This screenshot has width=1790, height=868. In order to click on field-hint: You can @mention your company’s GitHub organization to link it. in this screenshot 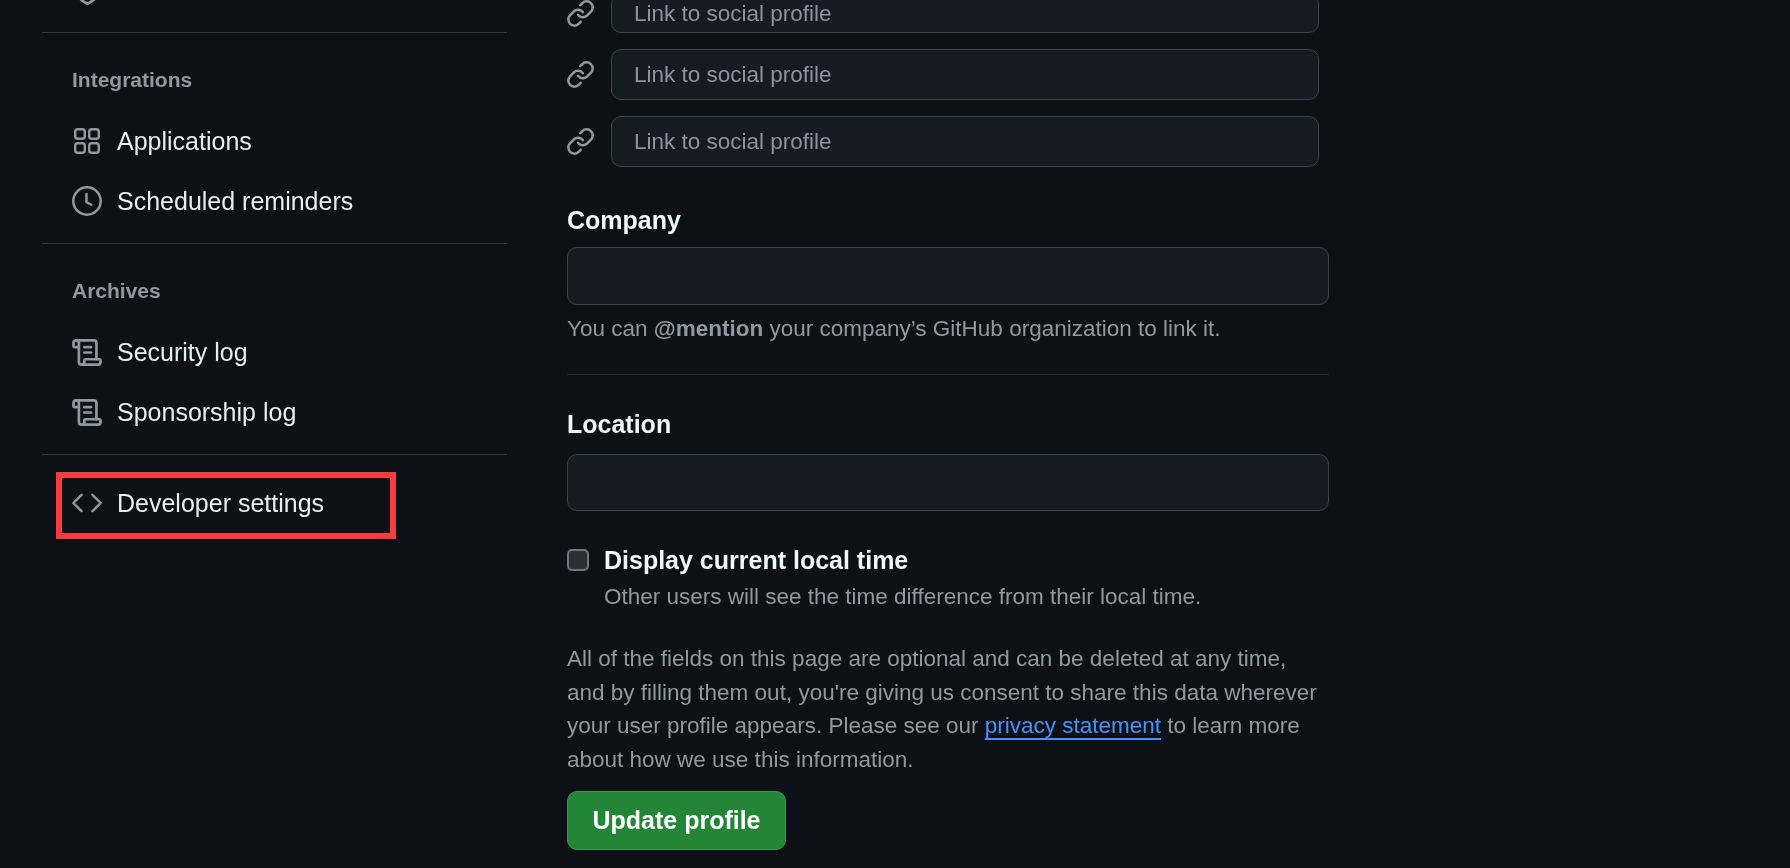, I will do `click(894, 329)`.